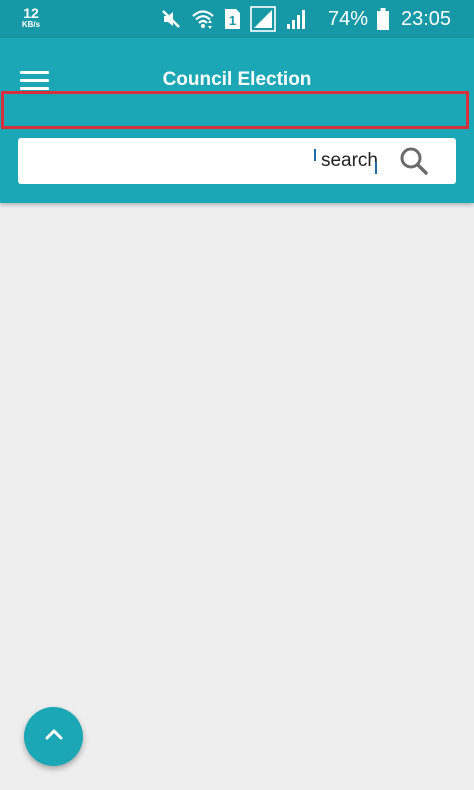  What do you see at coordinates (171, 19) in the screenshot?
I see `mute-icon` at bounding box center [171, 19].